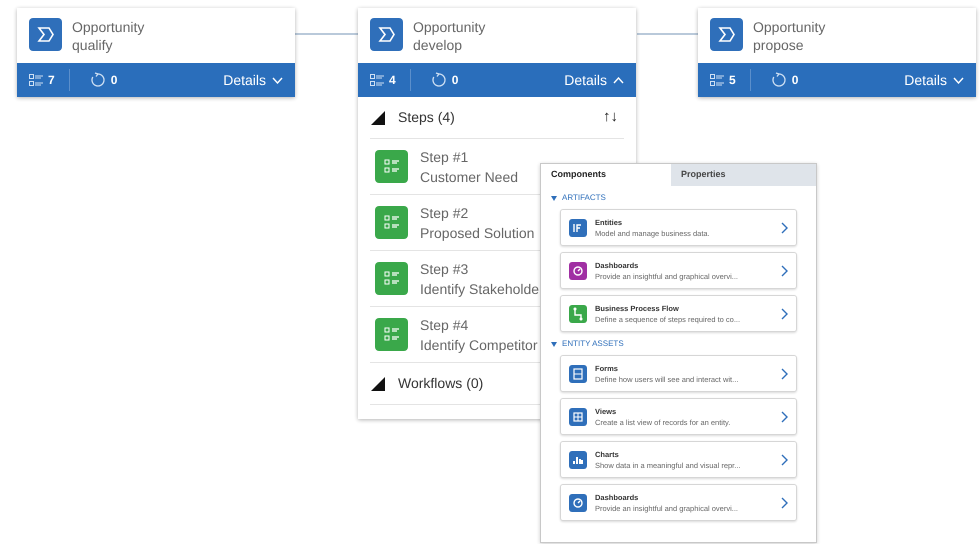 Image resolution: width=980 pixels, height=544 pixels. Describe the element at coordinates (606, 175) in the screenshot. I see `panel-tab: Components` at that location.